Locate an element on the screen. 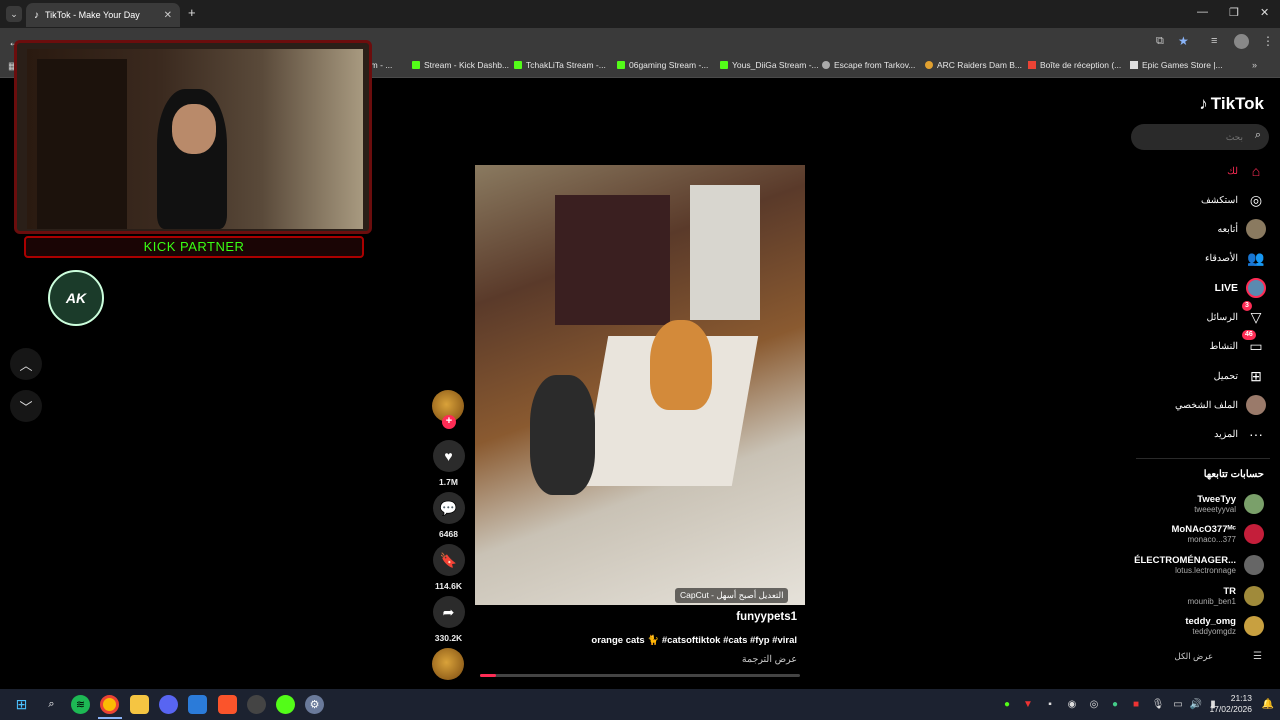  home-icon: ⌂ is located at coordinates (1256, 171).